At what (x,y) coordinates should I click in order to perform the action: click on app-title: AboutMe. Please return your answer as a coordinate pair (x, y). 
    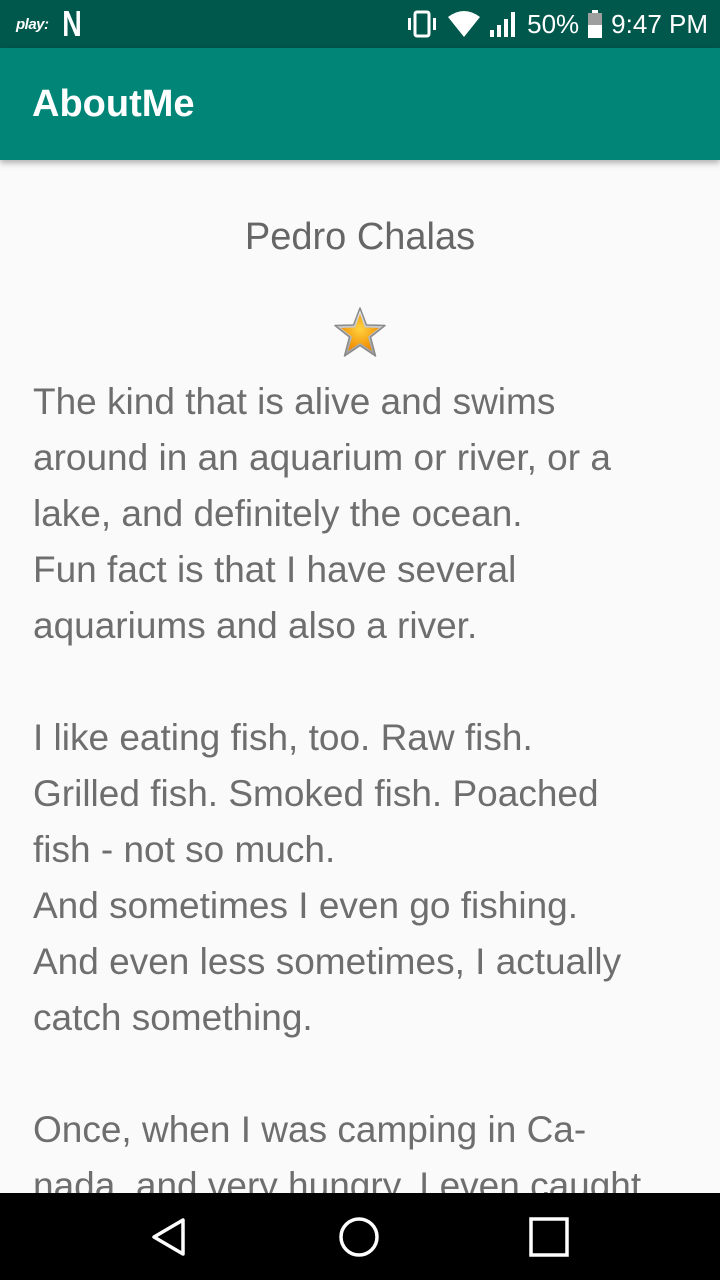
    Looking at the image, I should click on (113, 103).